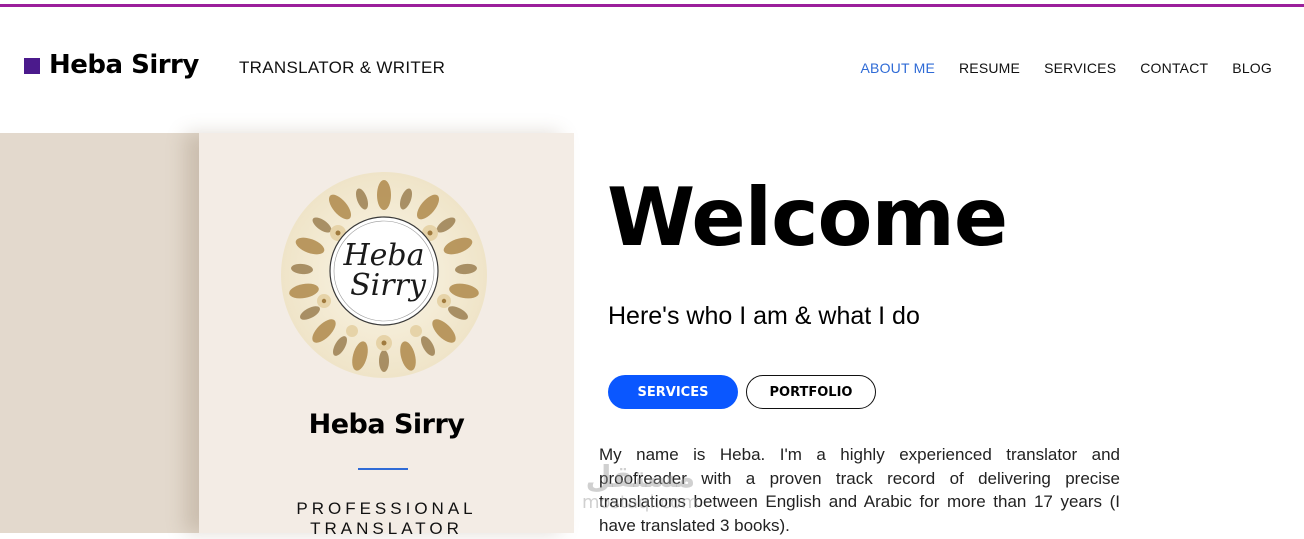 This screenshot has height=539, width=1304. Describe the element at coordinates (989, 68) in the screenshot. I see `nav-item-resume: RESUME` at that location.